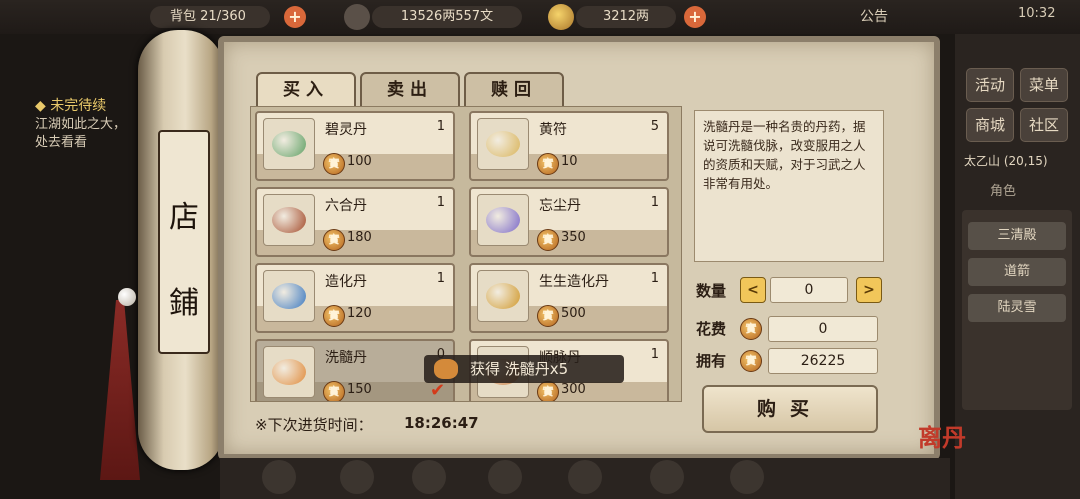 This screenshot has height=499, width=1080. Describe the element at coordinates (295, 17) in the screenshot. I see `bag-plus-button: +` at that location.